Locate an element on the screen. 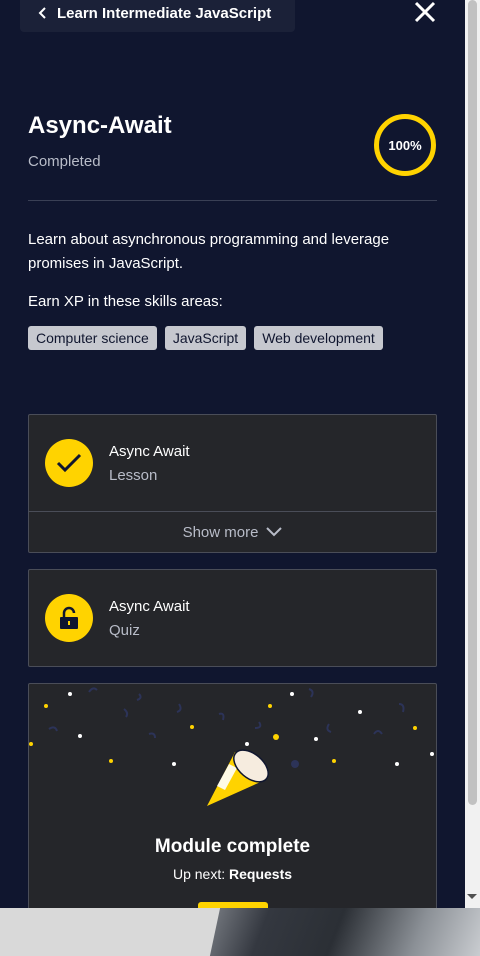 This screenshot has width=480, height=956. show-more-button: Show more is located at coordinates (232, 532).